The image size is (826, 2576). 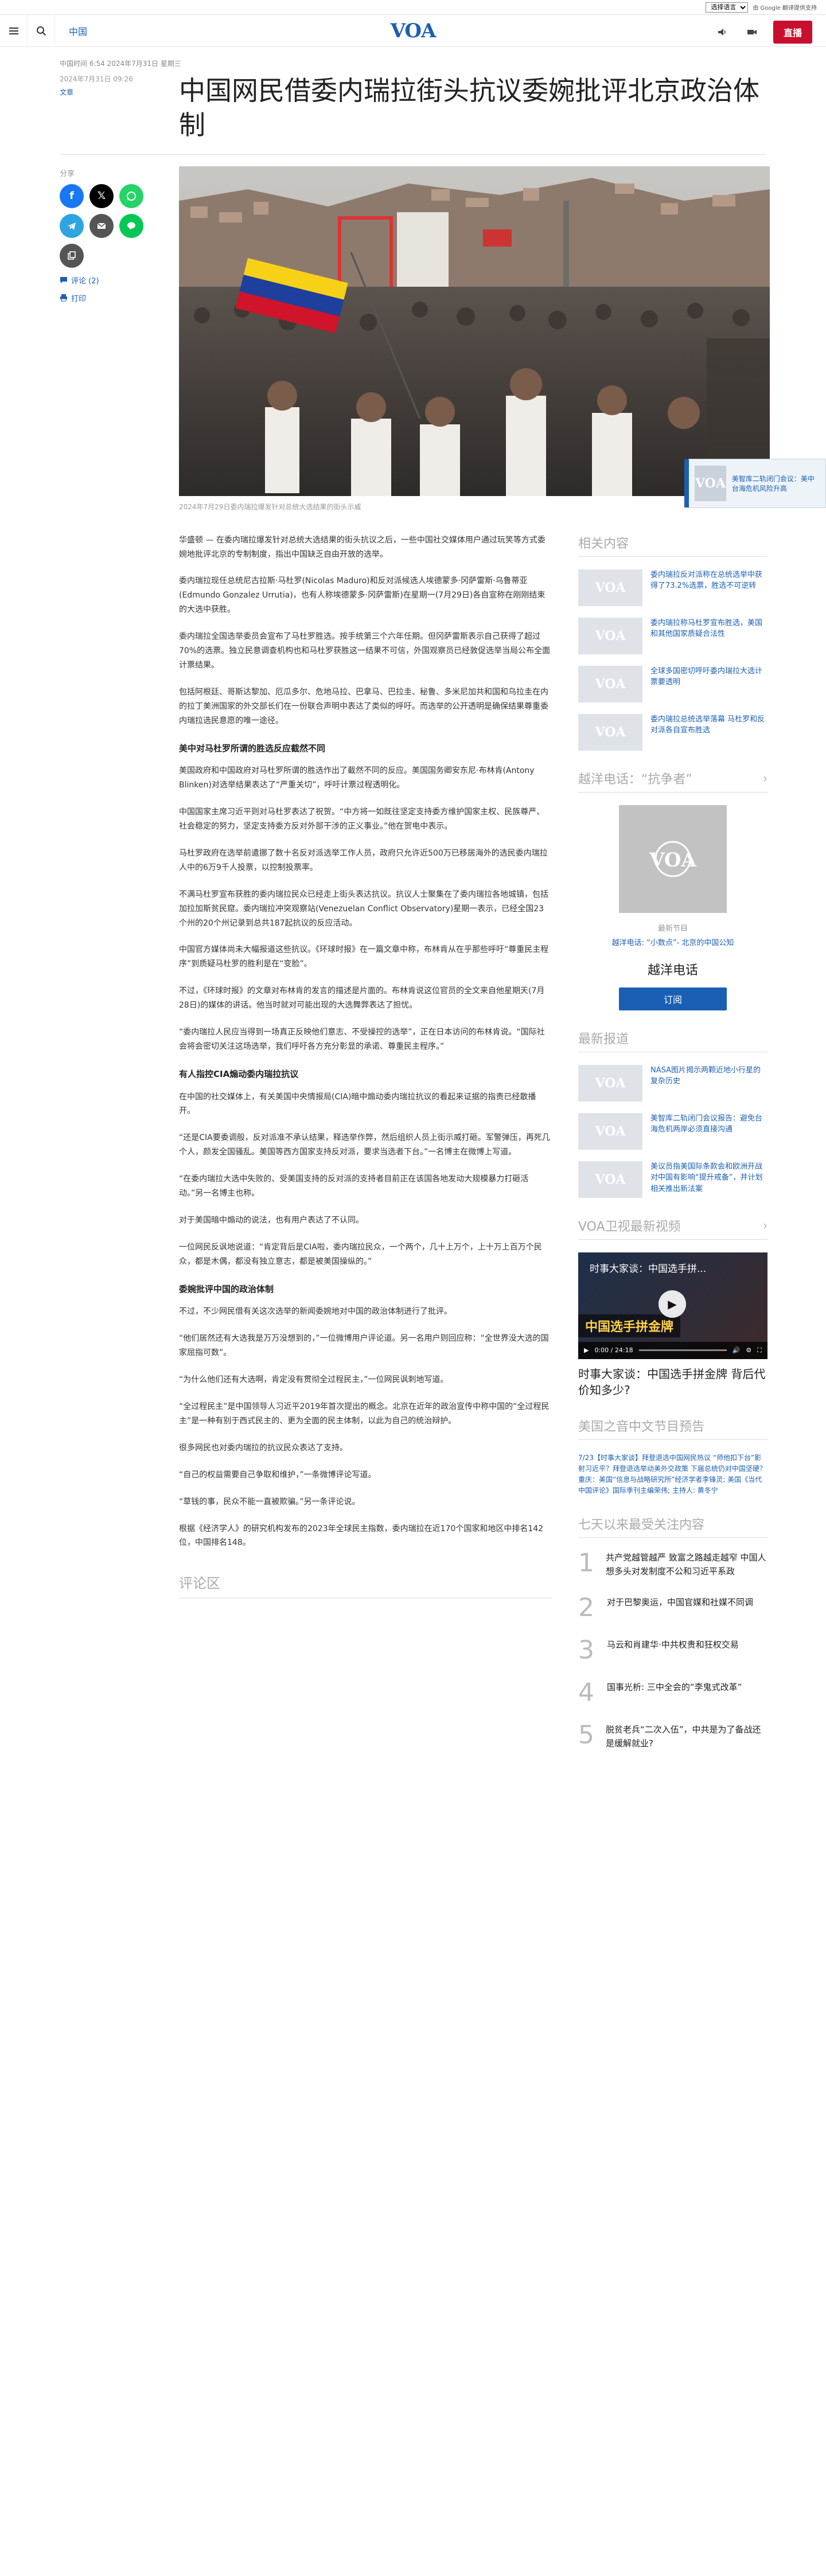 I want to click on article-category-link: 文章, so click(x=117, y=92).